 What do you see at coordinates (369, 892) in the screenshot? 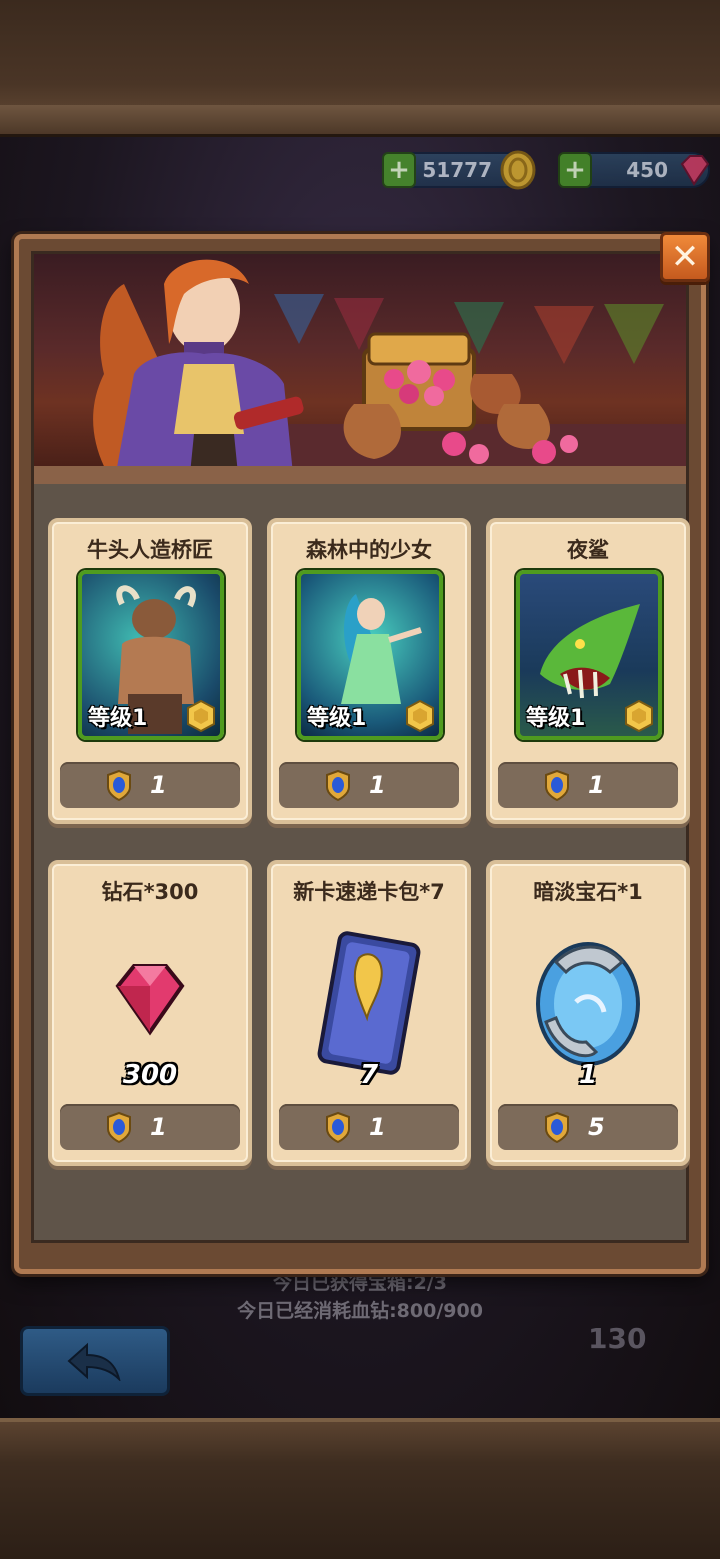
I see `item-title: 新卡速递卡包*7` at bounding box center [369, 892].